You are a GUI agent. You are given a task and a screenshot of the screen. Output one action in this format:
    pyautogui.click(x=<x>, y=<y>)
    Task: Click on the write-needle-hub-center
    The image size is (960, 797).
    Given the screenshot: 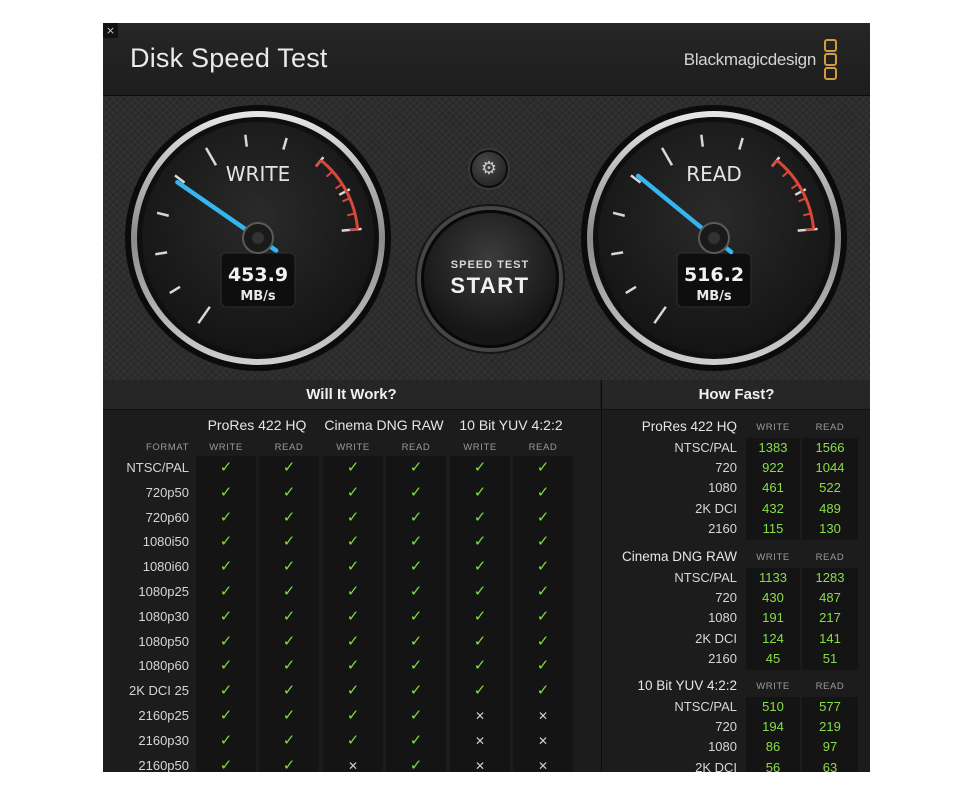 What is the action you would take?
    pyautogui.click(x=258, y=238)
    